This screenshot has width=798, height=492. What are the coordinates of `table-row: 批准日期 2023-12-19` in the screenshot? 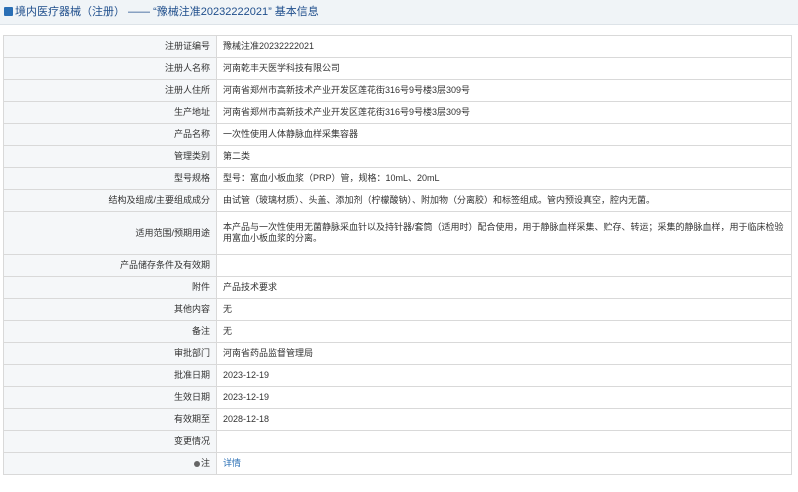 It's located at (397, 375).